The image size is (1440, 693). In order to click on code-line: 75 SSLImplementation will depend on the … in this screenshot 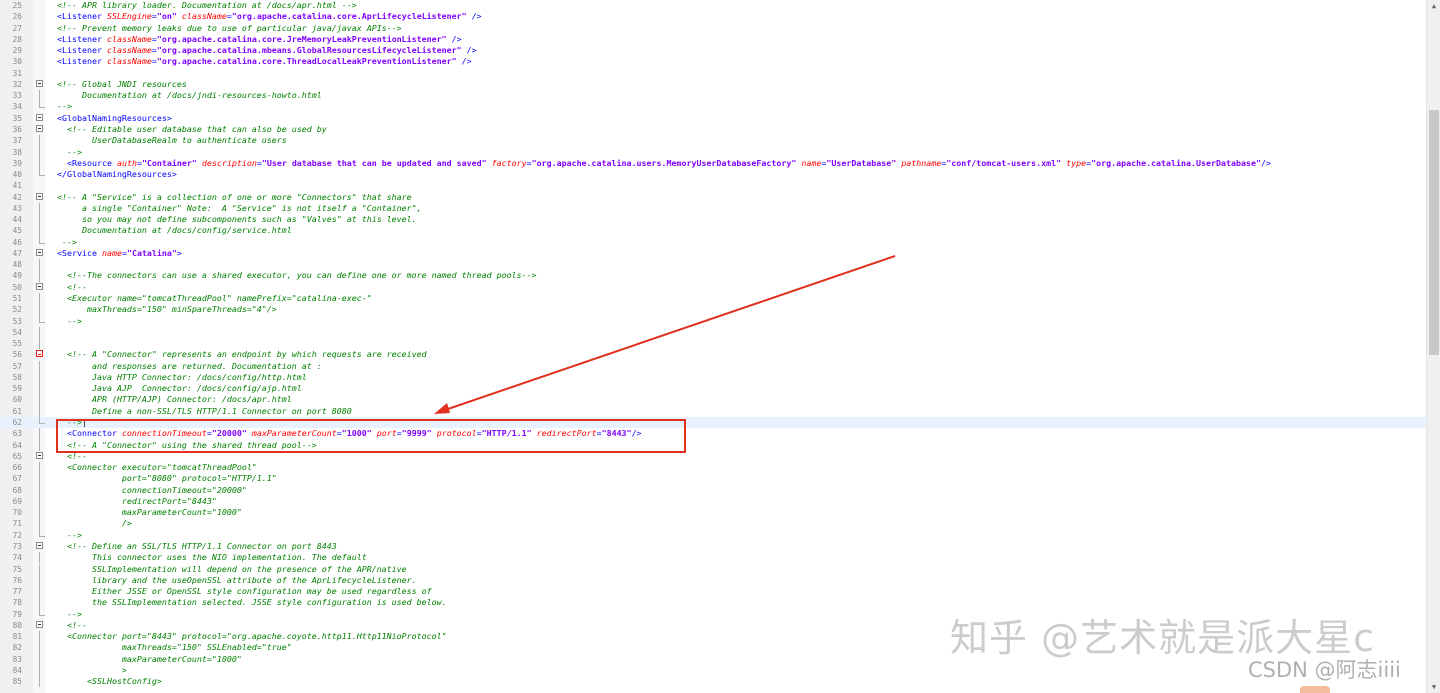, I will do `click(713, 569)`.